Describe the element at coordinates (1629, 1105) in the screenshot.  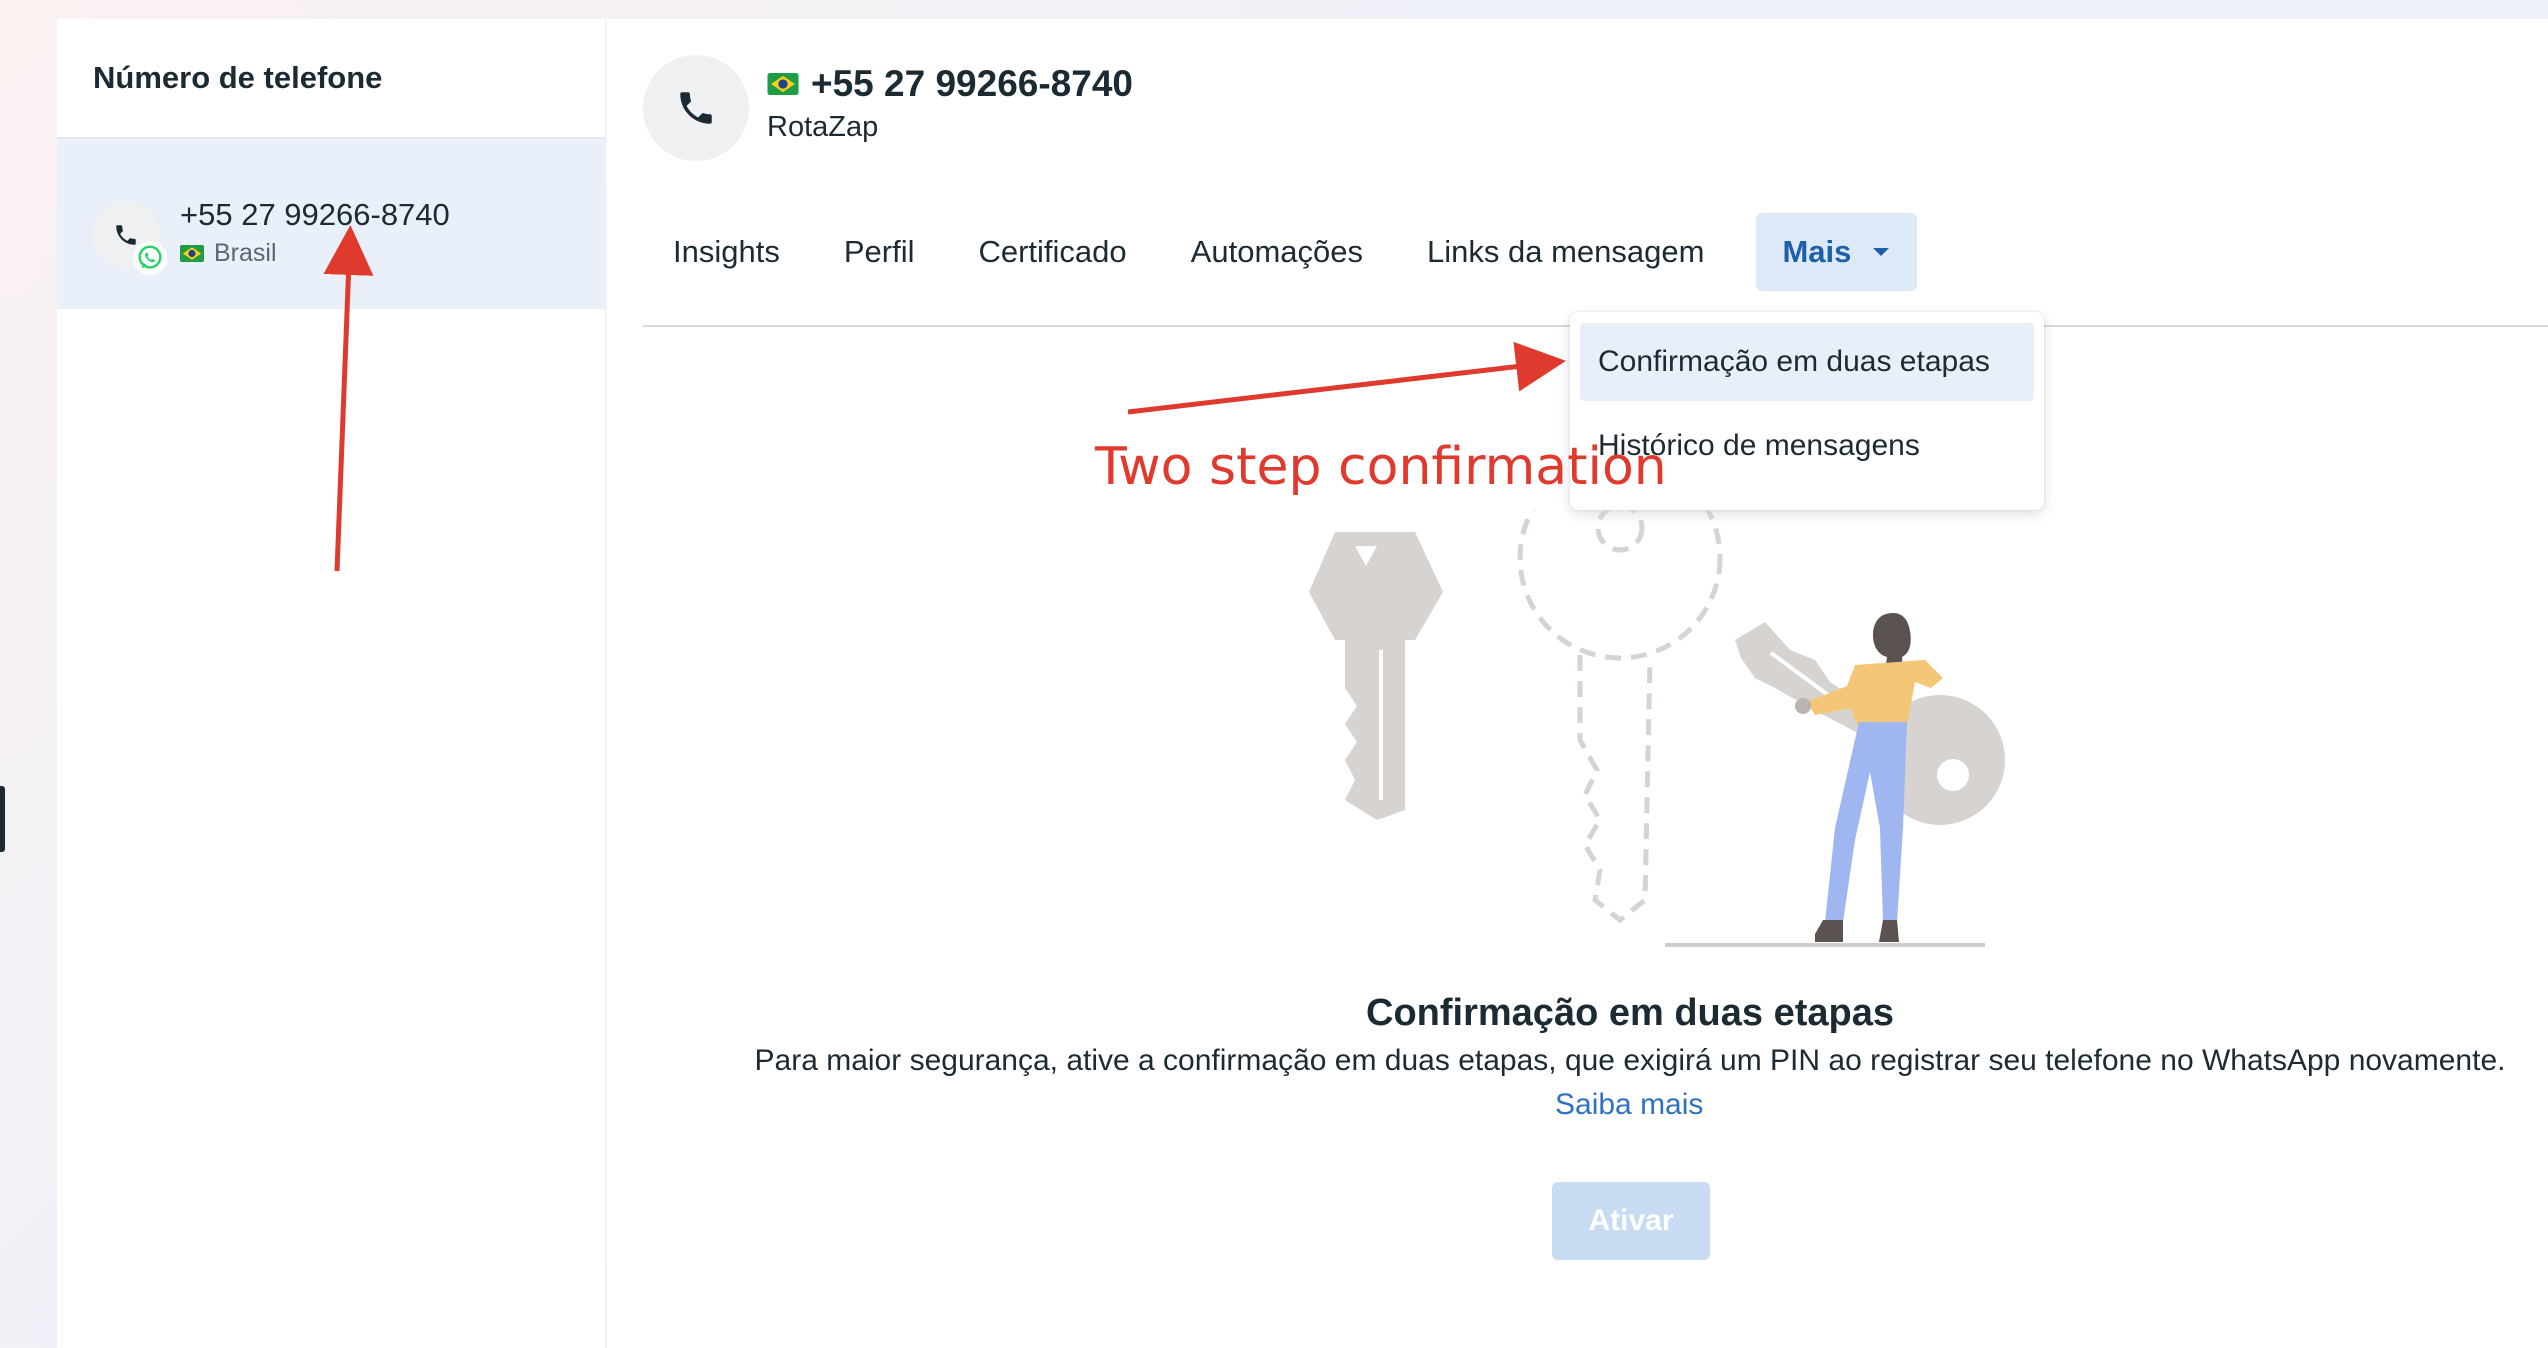
I see `learn-more-link: Saiba mais` at that location.